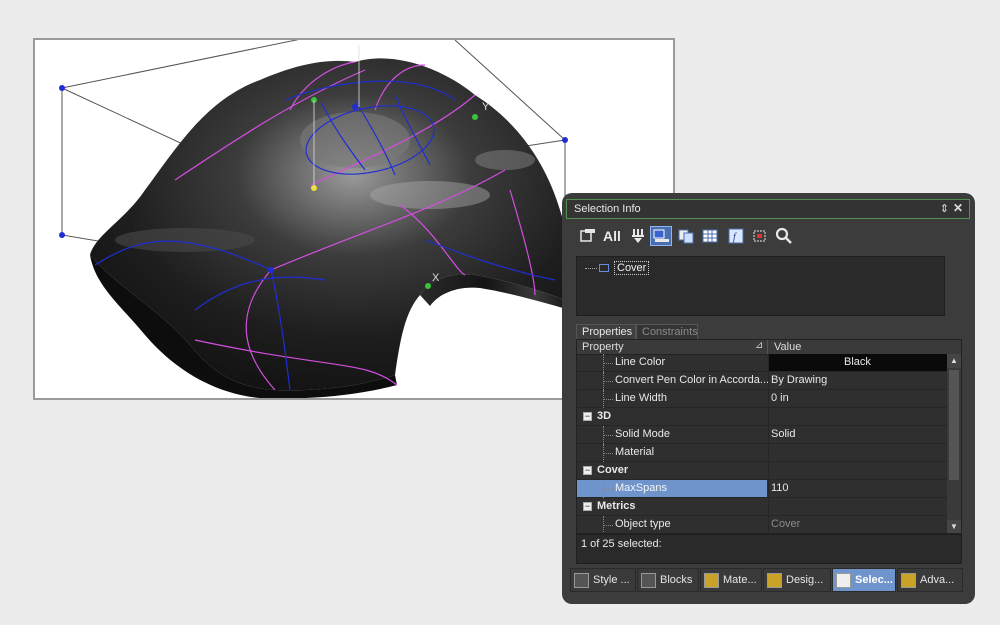 This screenshot has height=625, width=1000. What do you see at coordinates (606, 331) in the screenshot?
I see `tab-properties: Properties` at bounding box center [606, 331].